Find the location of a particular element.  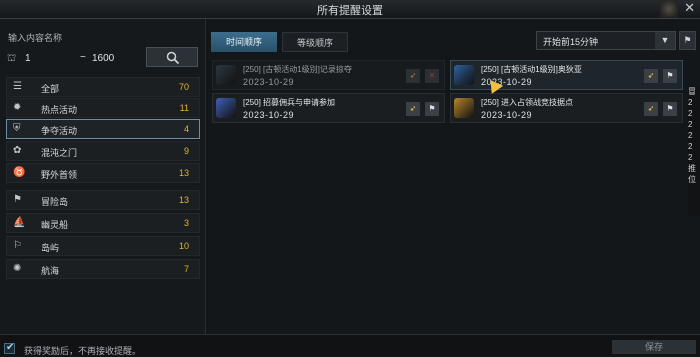

event-card: [250] [古顿活动1级别]记录掠夺 2023-10-29 ➶ ✕ is located at coordinates (328, 75).